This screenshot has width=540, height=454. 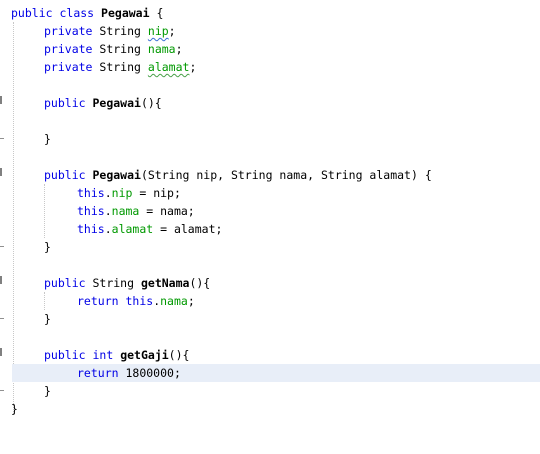 What do you see at coordinates (270, 409) in the screenshot?
I see `code-line-class-close-brace: }` at bounding box center [270, 409].